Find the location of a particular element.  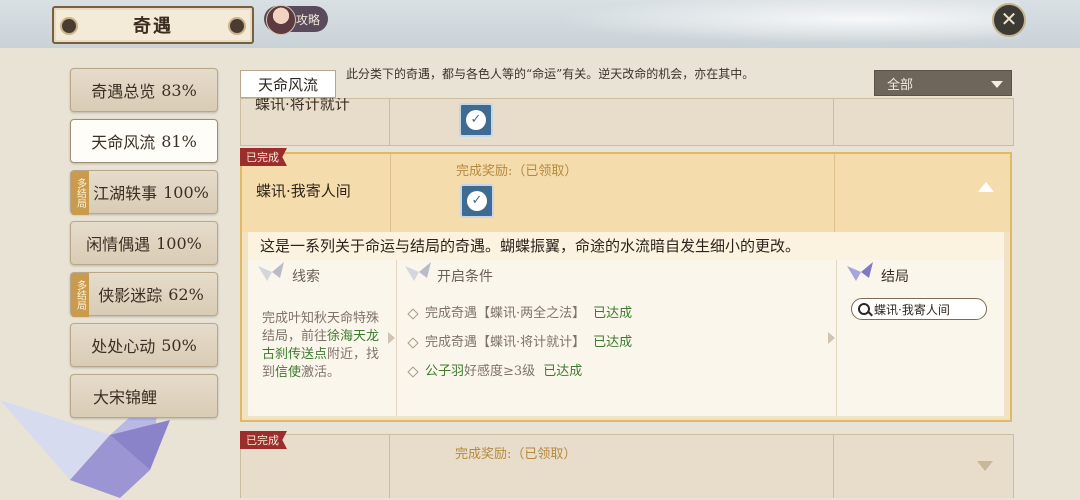

close-icon: ✕ is located at coordinates (1009, 19).